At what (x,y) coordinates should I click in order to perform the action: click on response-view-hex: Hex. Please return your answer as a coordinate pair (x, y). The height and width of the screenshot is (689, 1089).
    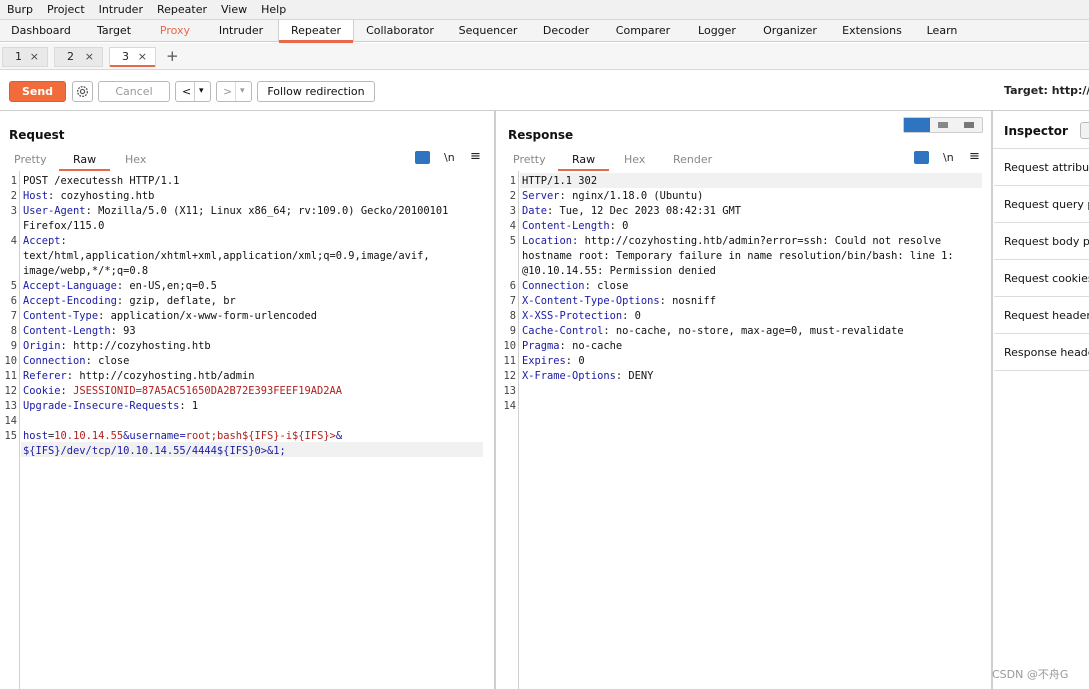
    Looking at the image, I should click on (634, 159).